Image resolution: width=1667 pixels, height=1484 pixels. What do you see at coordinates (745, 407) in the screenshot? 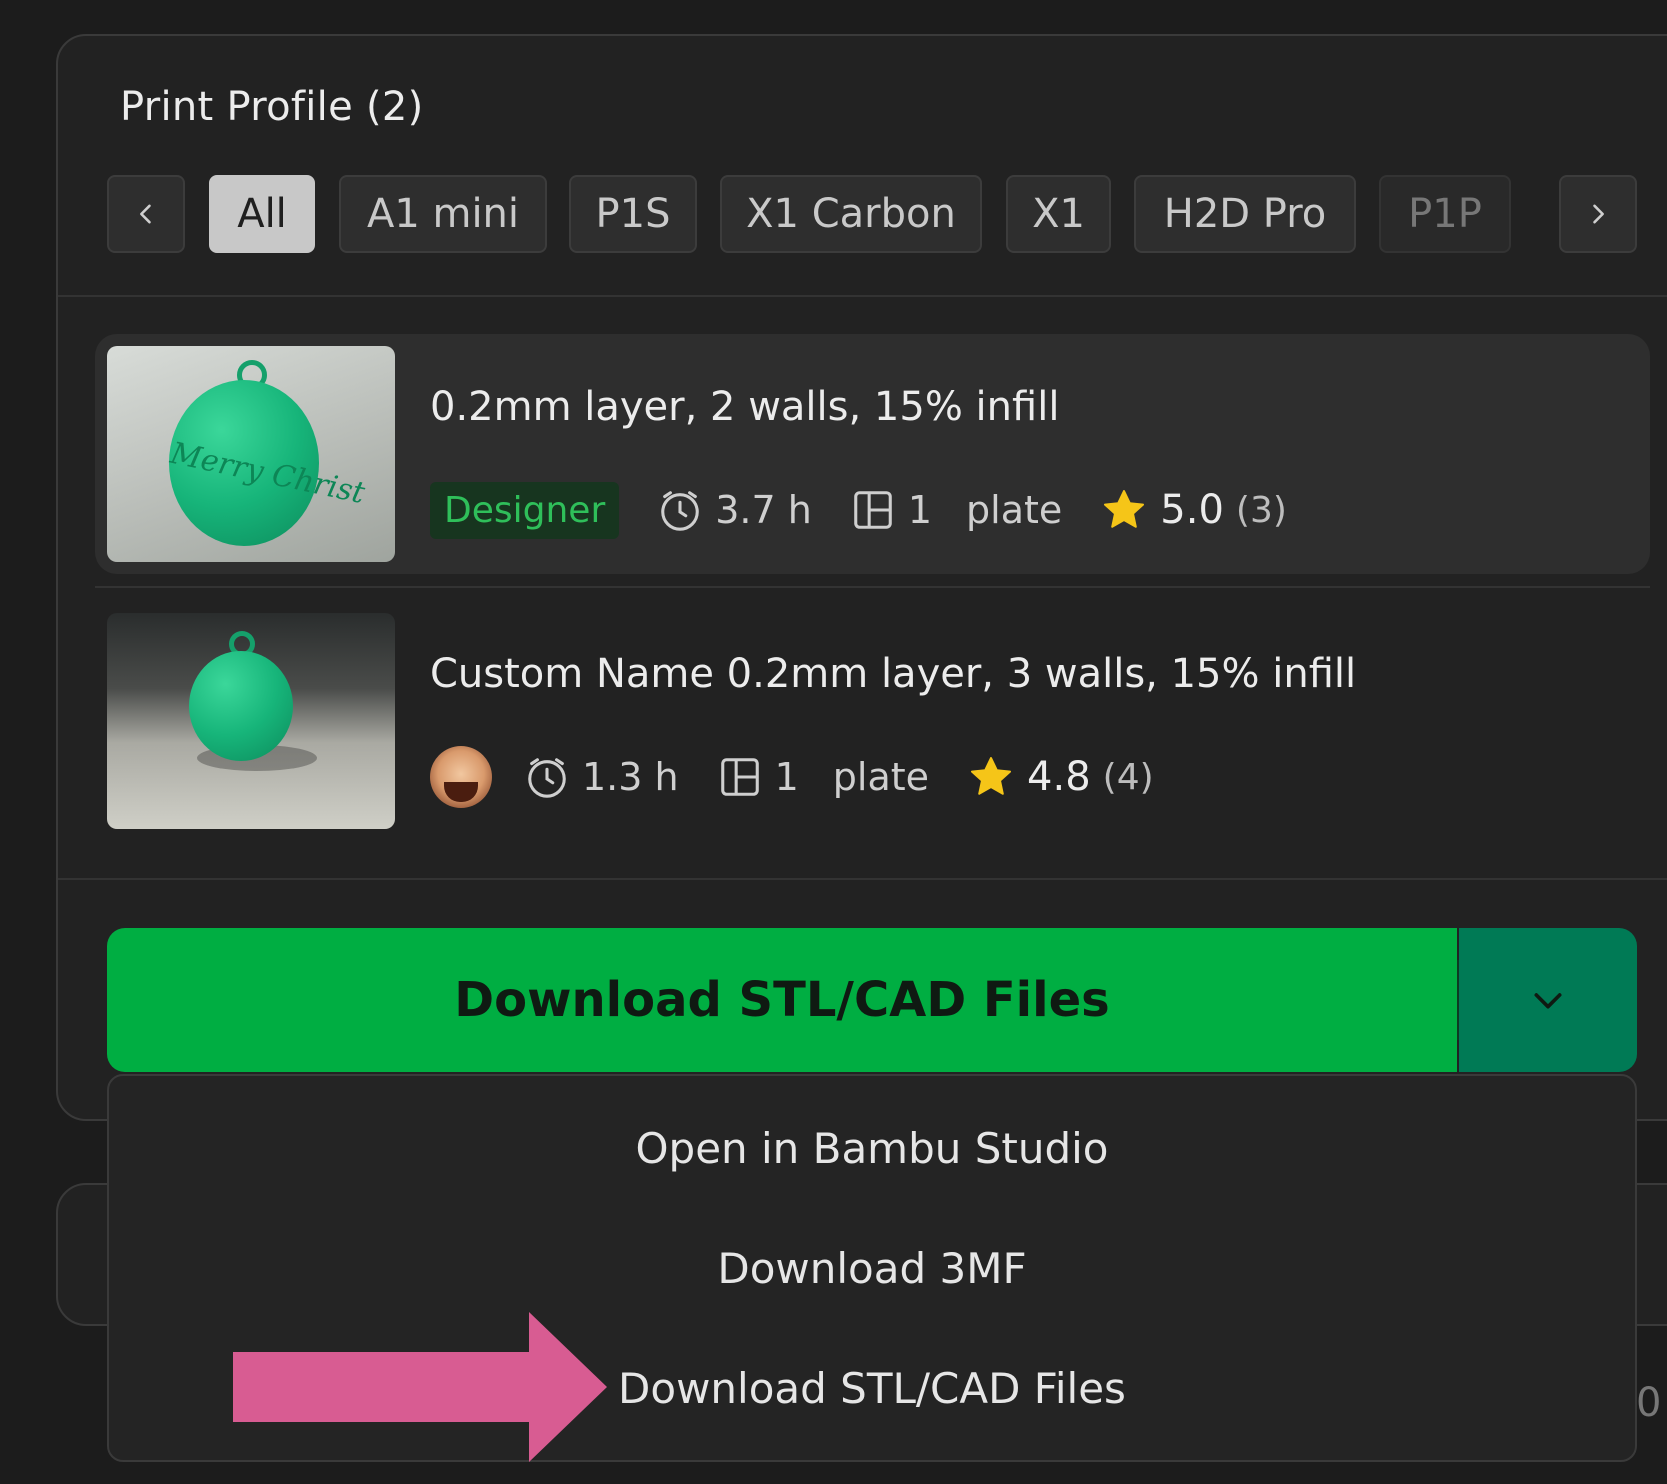
I see `profile-title: 0.2mm layer, 2 walls, 15% infill` at bounding box center [745, 407].